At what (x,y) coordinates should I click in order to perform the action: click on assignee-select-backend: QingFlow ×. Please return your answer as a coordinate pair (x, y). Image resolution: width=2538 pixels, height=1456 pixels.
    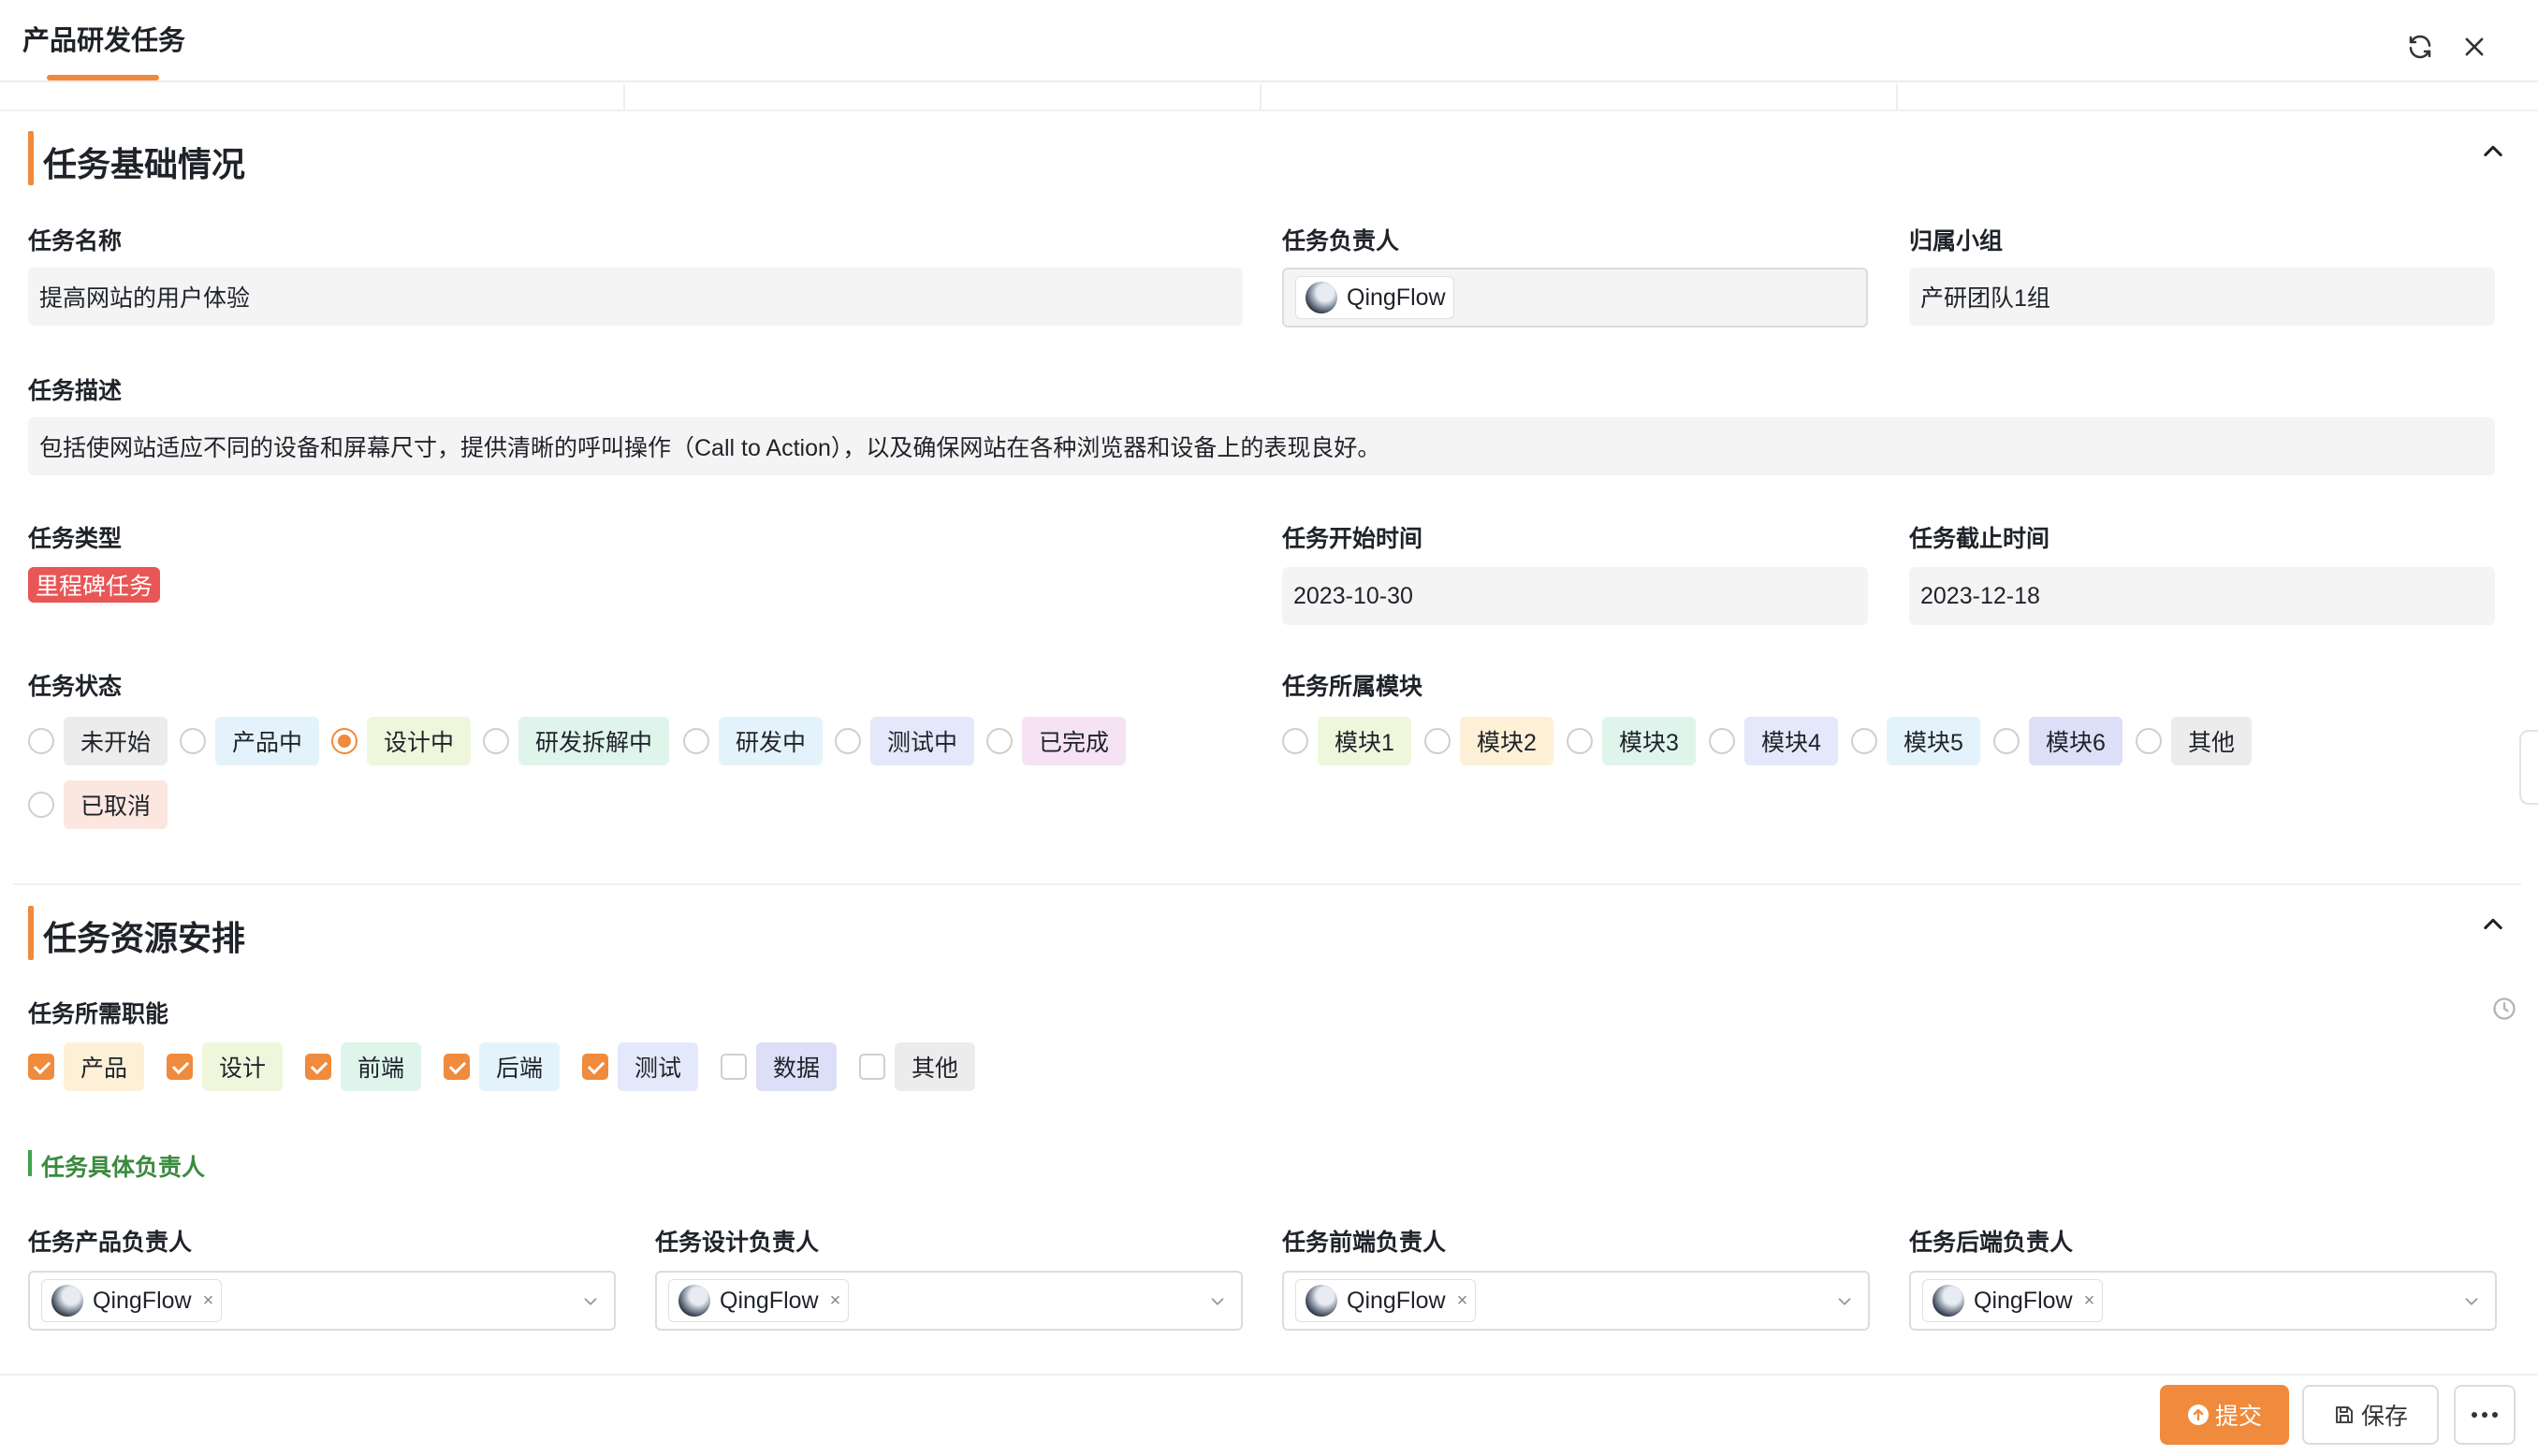
    Looking at the image, I should click on (2203, 1301).